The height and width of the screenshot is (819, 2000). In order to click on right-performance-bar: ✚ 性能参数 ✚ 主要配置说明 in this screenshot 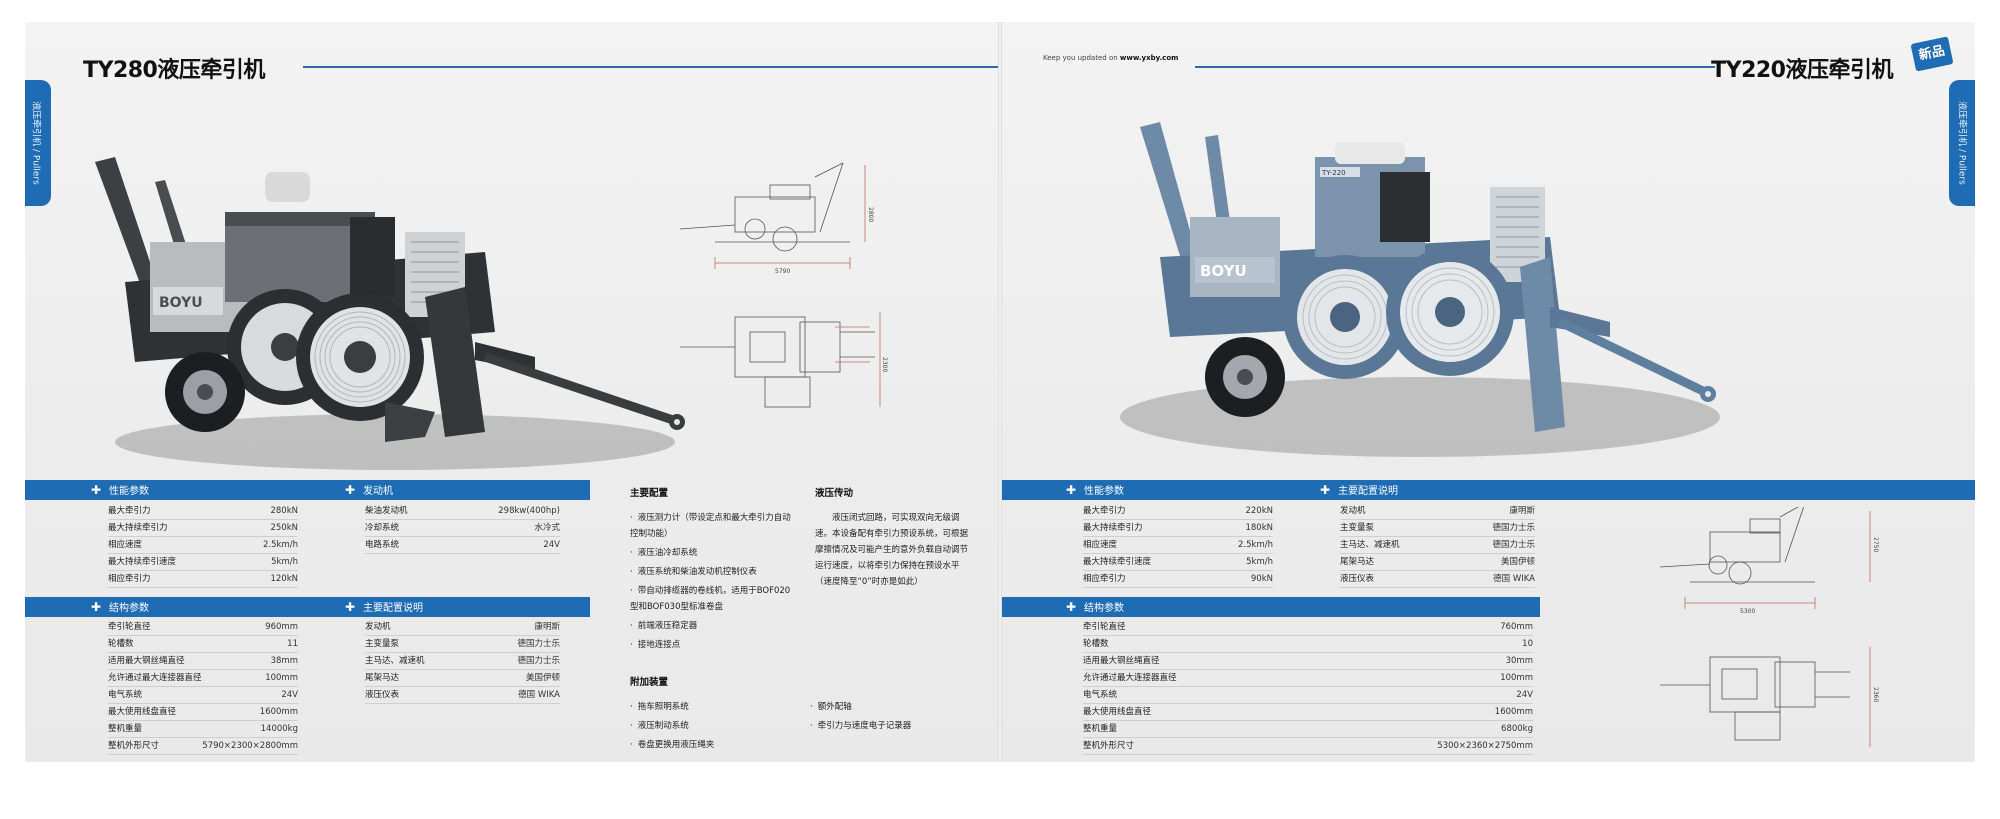, I will do `click(1487, 490)`.